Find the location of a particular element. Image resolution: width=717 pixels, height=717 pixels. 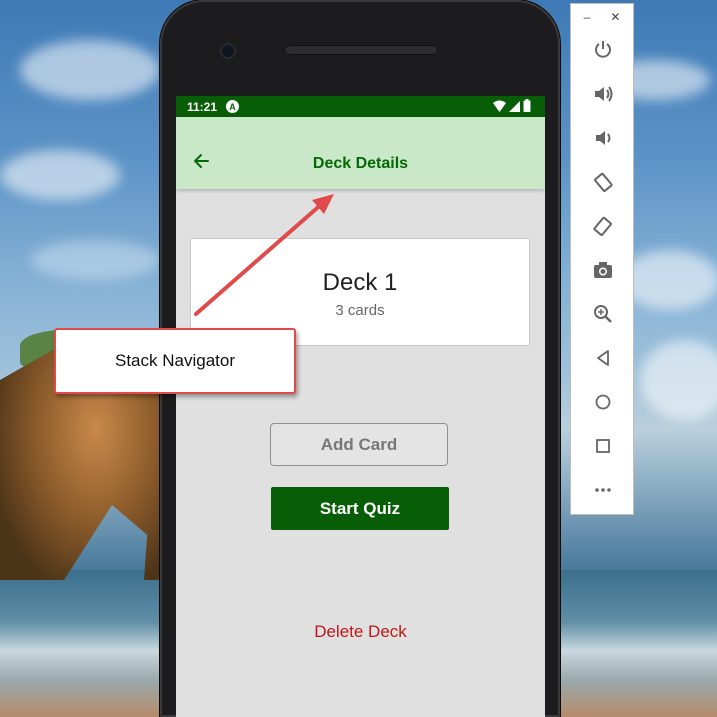

earpiece-speaker is located at coordinates (361, 50).